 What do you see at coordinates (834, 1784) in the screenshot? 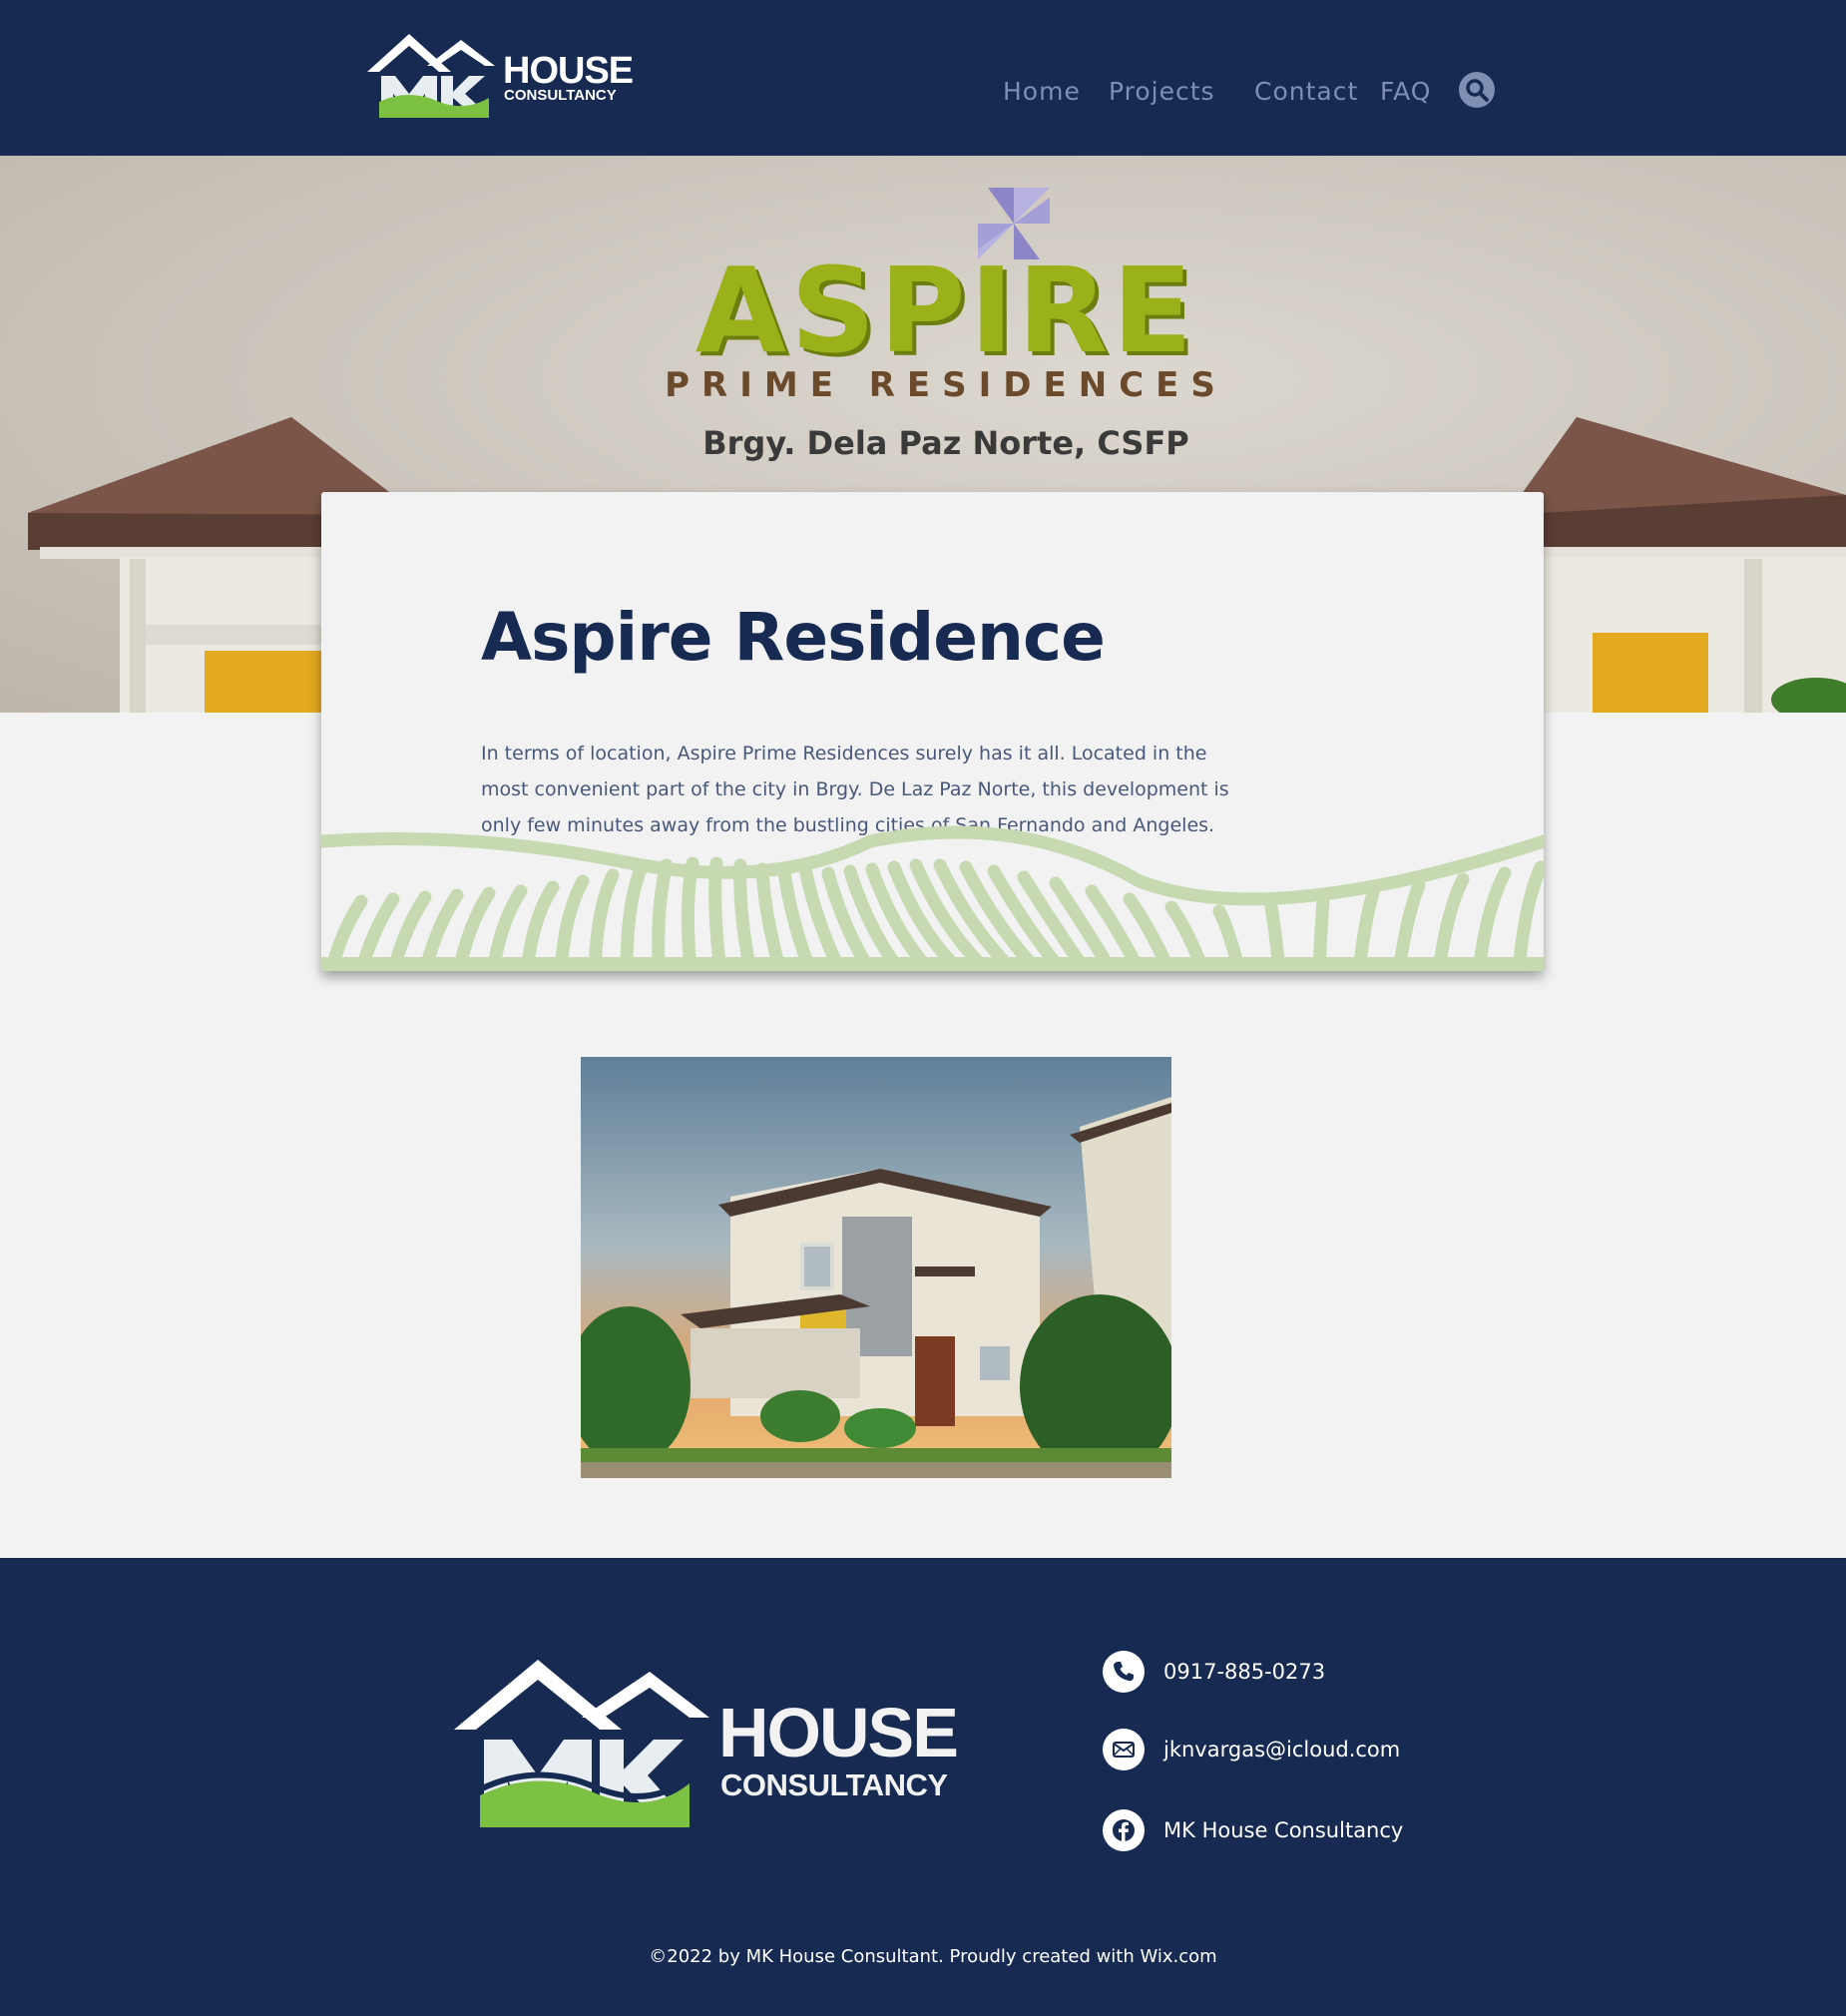
I see `footer-logo-text-consultancy: CONSULTANCY` at bounding box center [834, 1784].